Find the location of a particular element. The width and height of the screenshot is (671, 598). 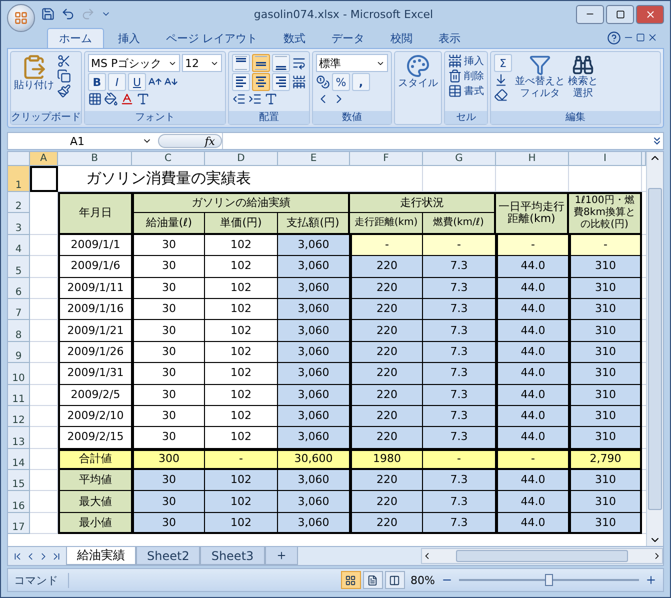

cut-icon is located at coordinates (64, 61).